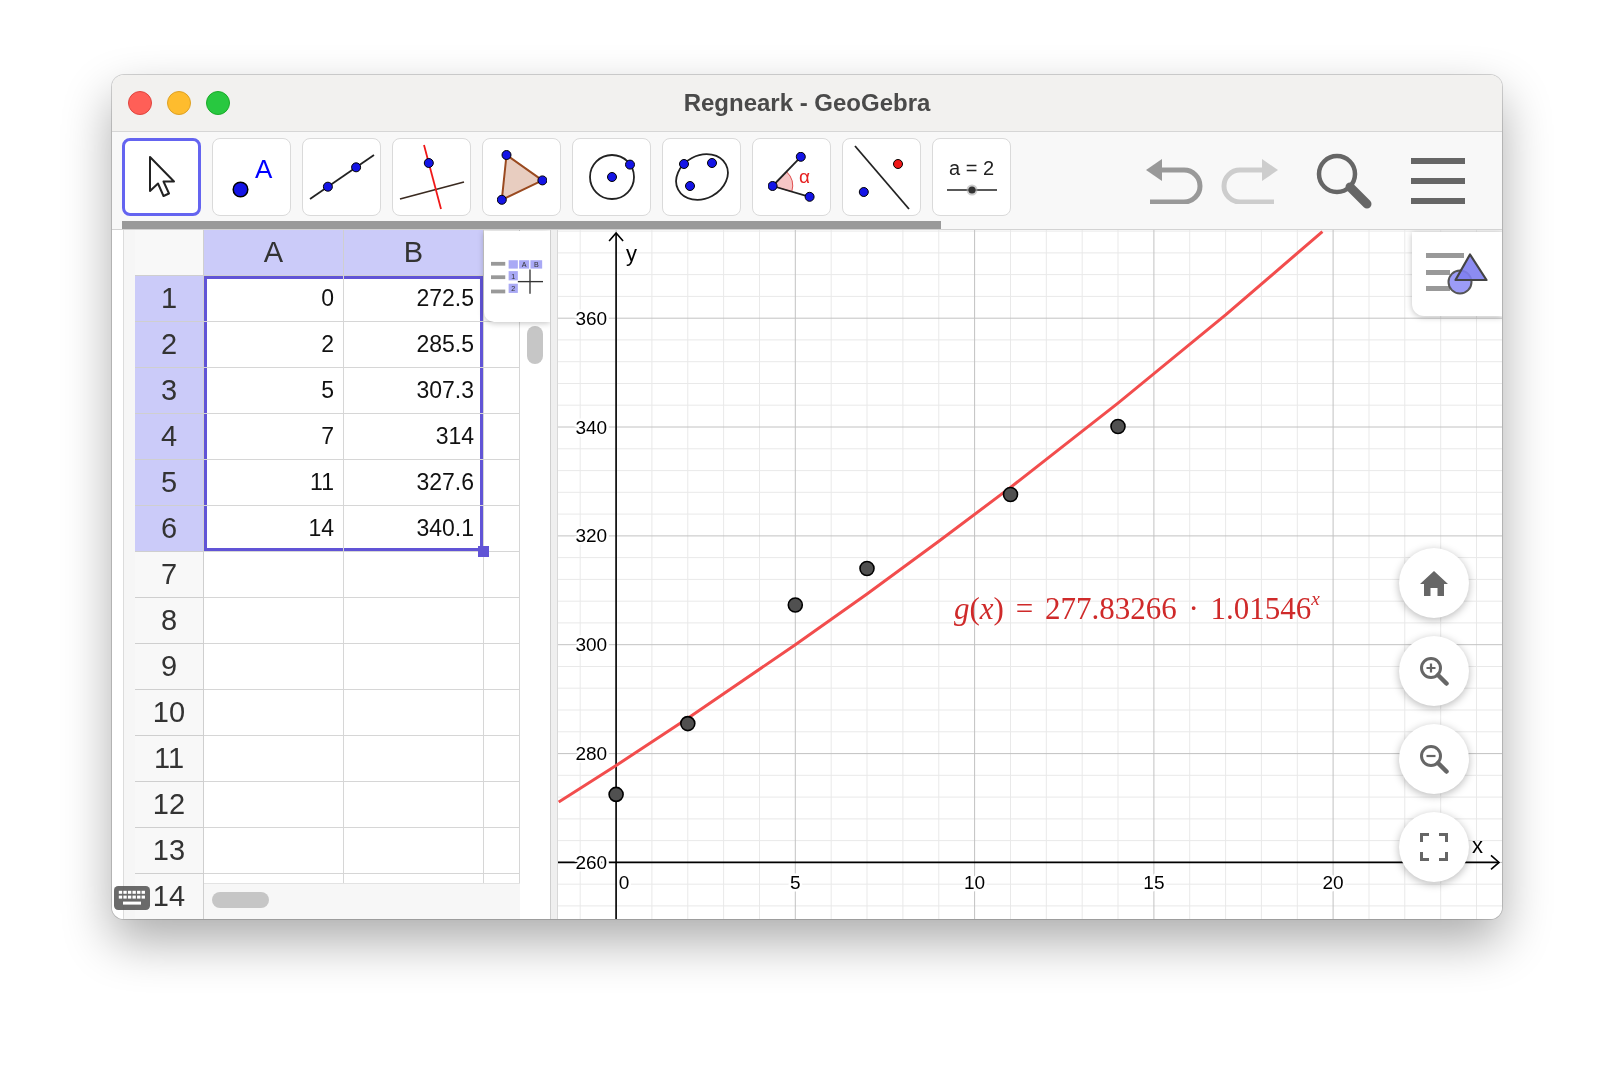  What do you see at coordinates (1154, 882) in the screenshot?
I see `x-tick-label: 15` at bounding box center [1154, 882].